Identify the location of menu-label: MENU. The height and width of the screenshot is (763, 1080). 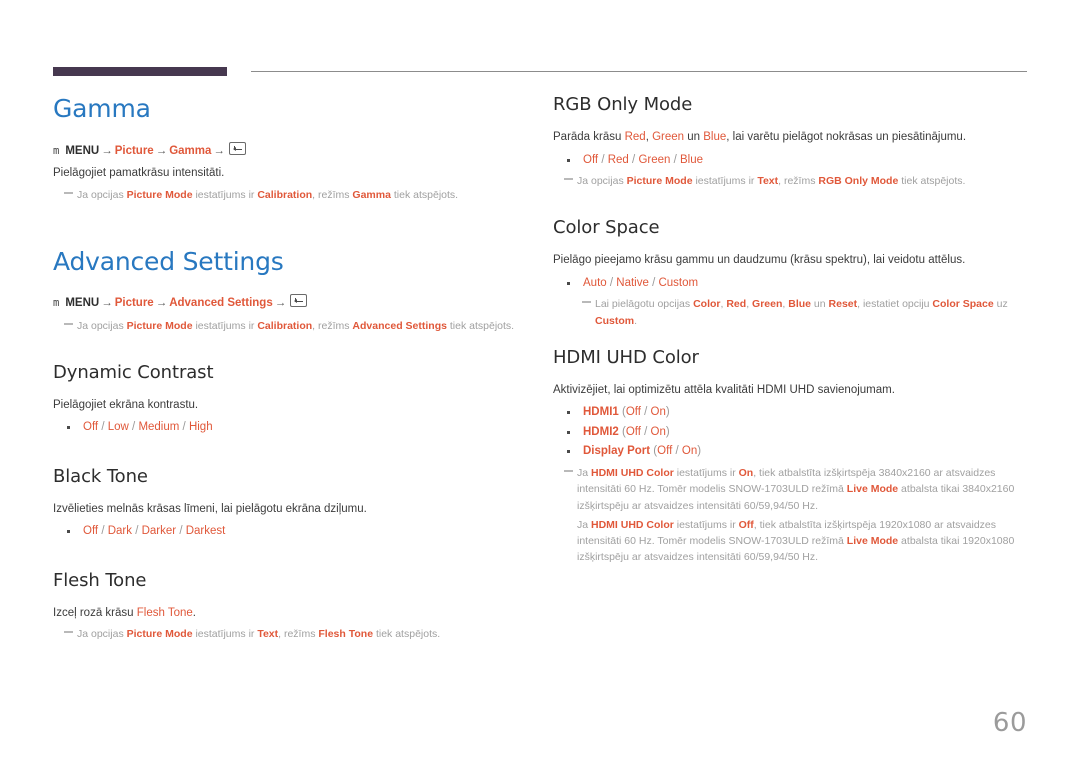
(82, 303).